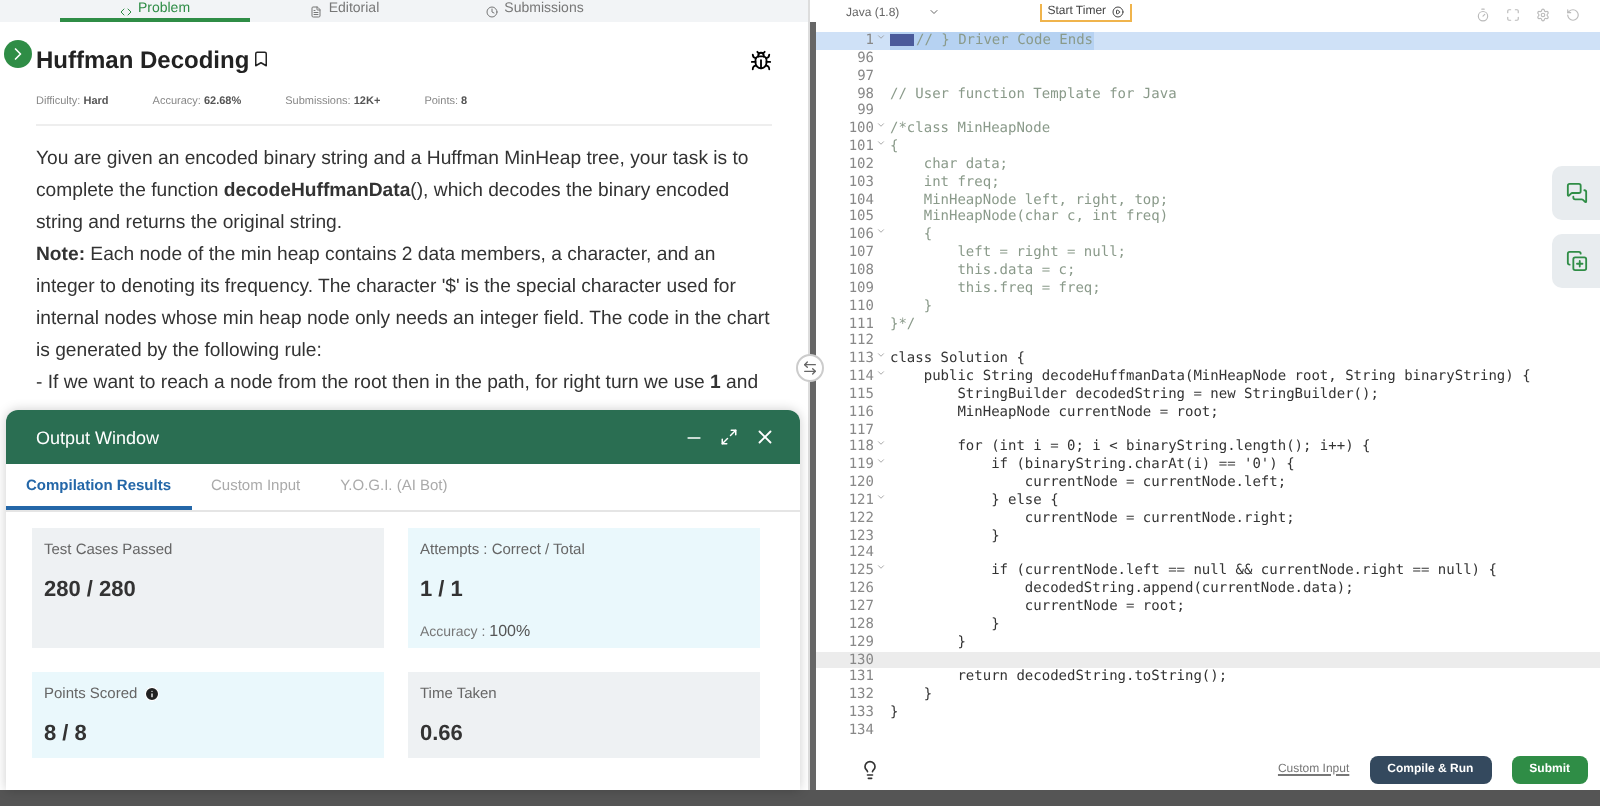  I want to click on add-note-icon, so click(1576, 261).